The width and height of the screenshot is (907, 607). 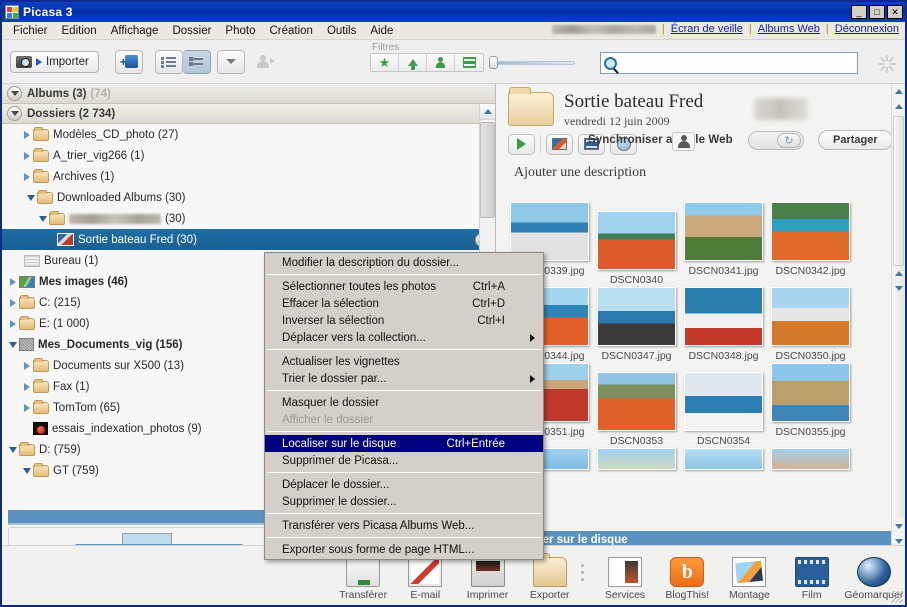 What do you see at coordinates (812, 579) in the screenshot?
I see `bottom-button-film: Film` at bounding box center [812, 579].